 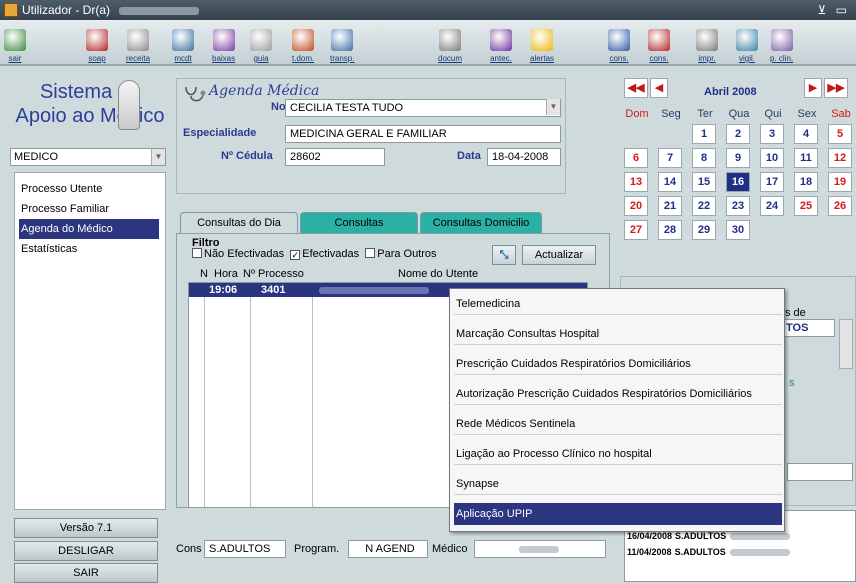 I want to click on toolbar-button-1: soap, so click(x=97, y=43).